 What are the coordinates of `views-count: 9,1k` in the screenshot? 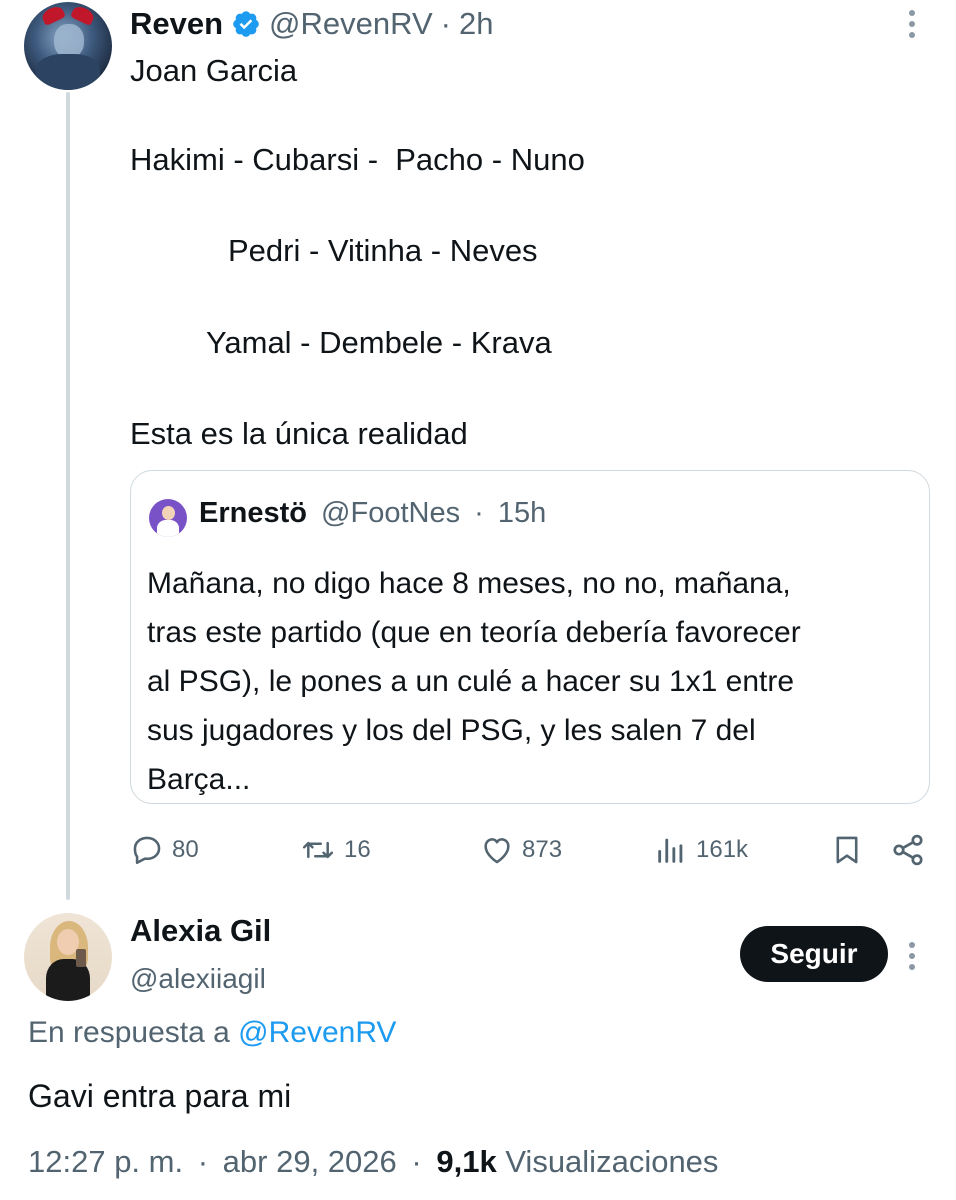 It's located at (466, 1161).